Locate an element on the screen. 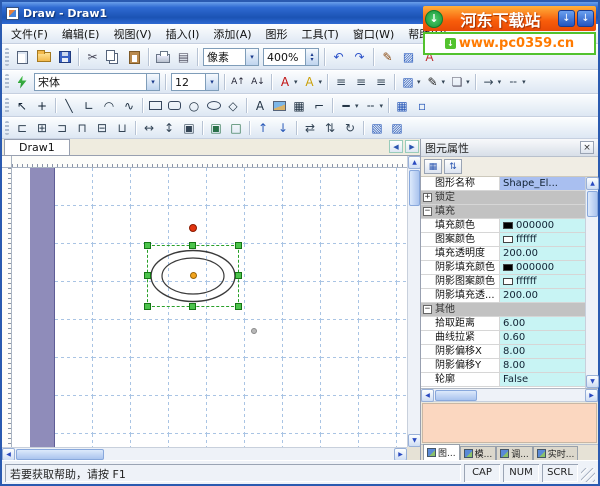 The height and width of the screenshot is (486, 600). align-middles-button: ⊟ is located at coordinates (102, 128).